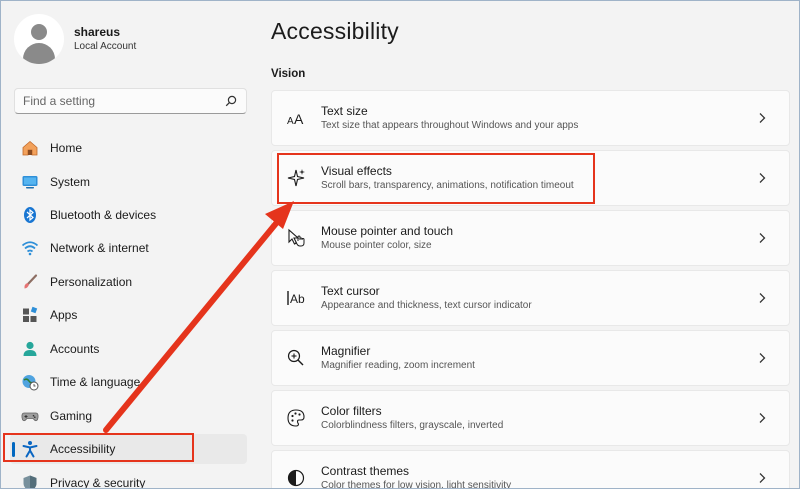 This screenshot has width=800, height=489. I want to click on apps-icon, so click(30, 315).